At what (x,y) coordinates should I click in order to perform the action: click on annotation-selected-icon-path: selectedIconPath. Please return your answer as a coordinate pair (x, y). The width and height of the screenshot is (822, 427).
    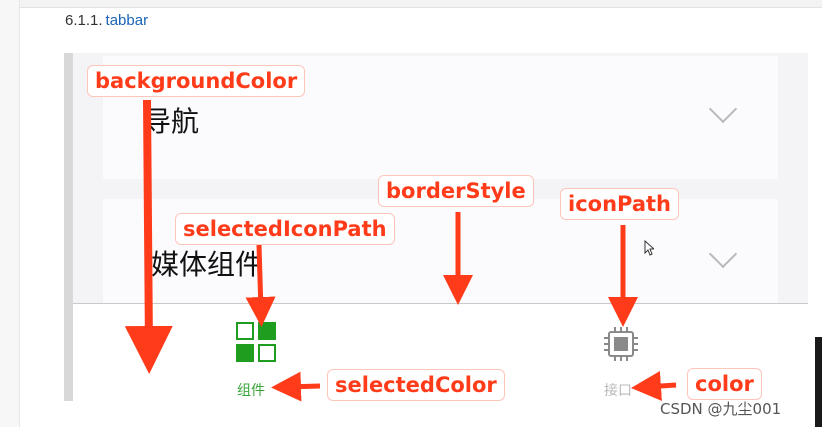
    Looking at the image, I should click on (285, 229).